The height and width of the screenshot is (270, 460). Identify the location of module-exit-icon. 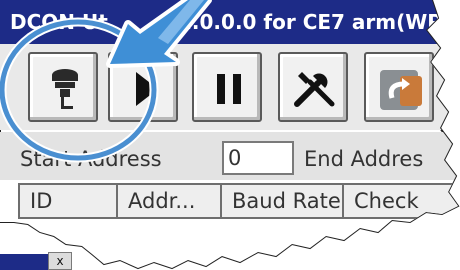
(401, 89).